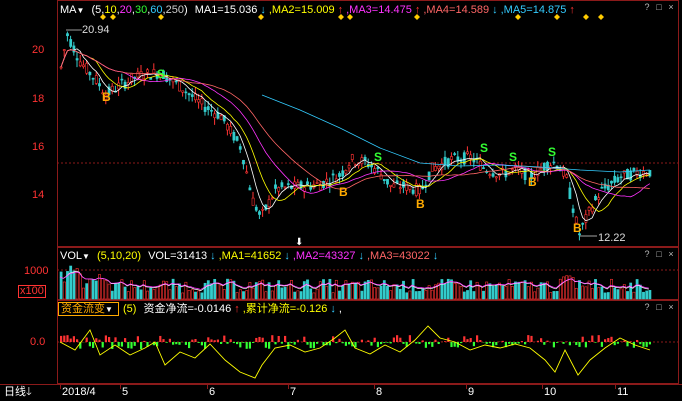 The height and width of the screenshot is (401, 682). I want to click on x-tick-label: 8, so click(379, 392).